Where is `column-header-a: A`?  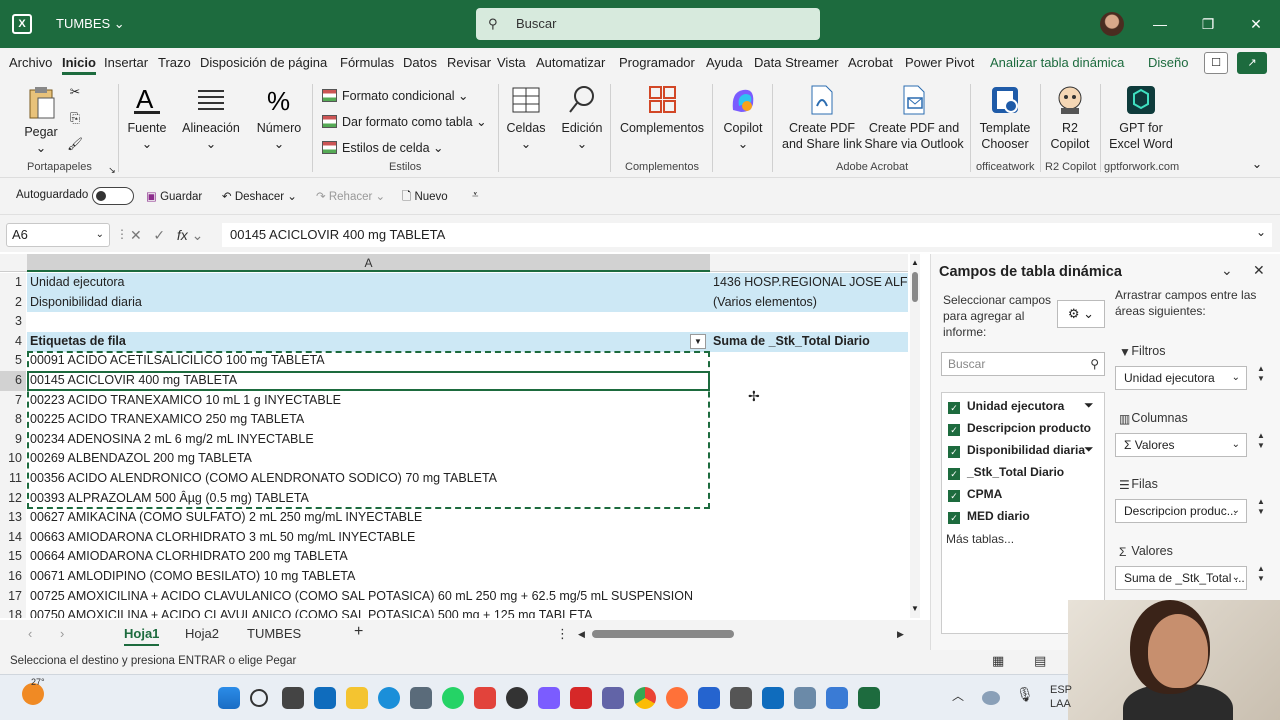
column-header-a: A is located at coordinates (368, 263).